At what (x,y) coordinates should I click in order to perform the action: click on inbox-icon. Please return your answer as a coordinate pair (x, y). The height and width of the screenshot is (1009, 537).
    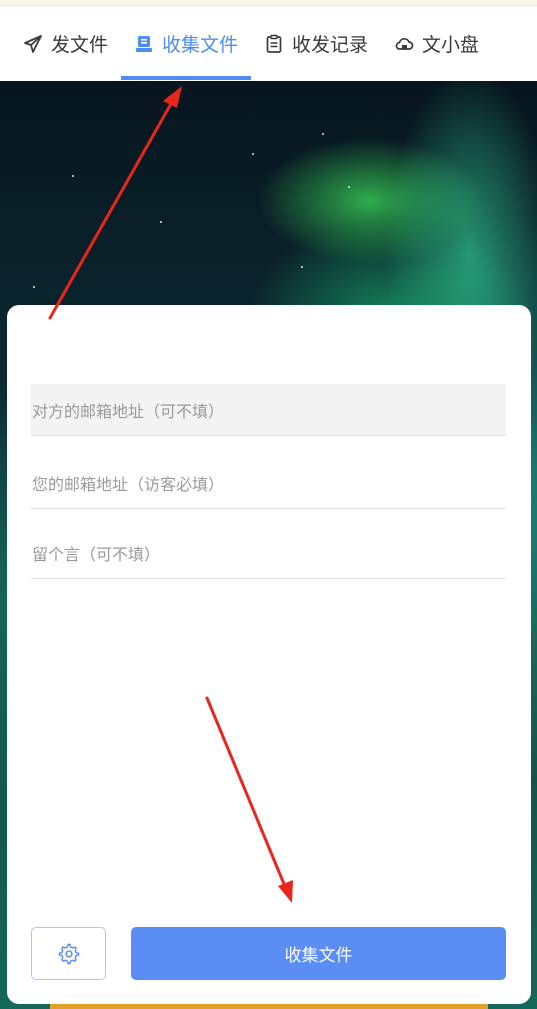
    Looking at the image, I should click on (144, 43).